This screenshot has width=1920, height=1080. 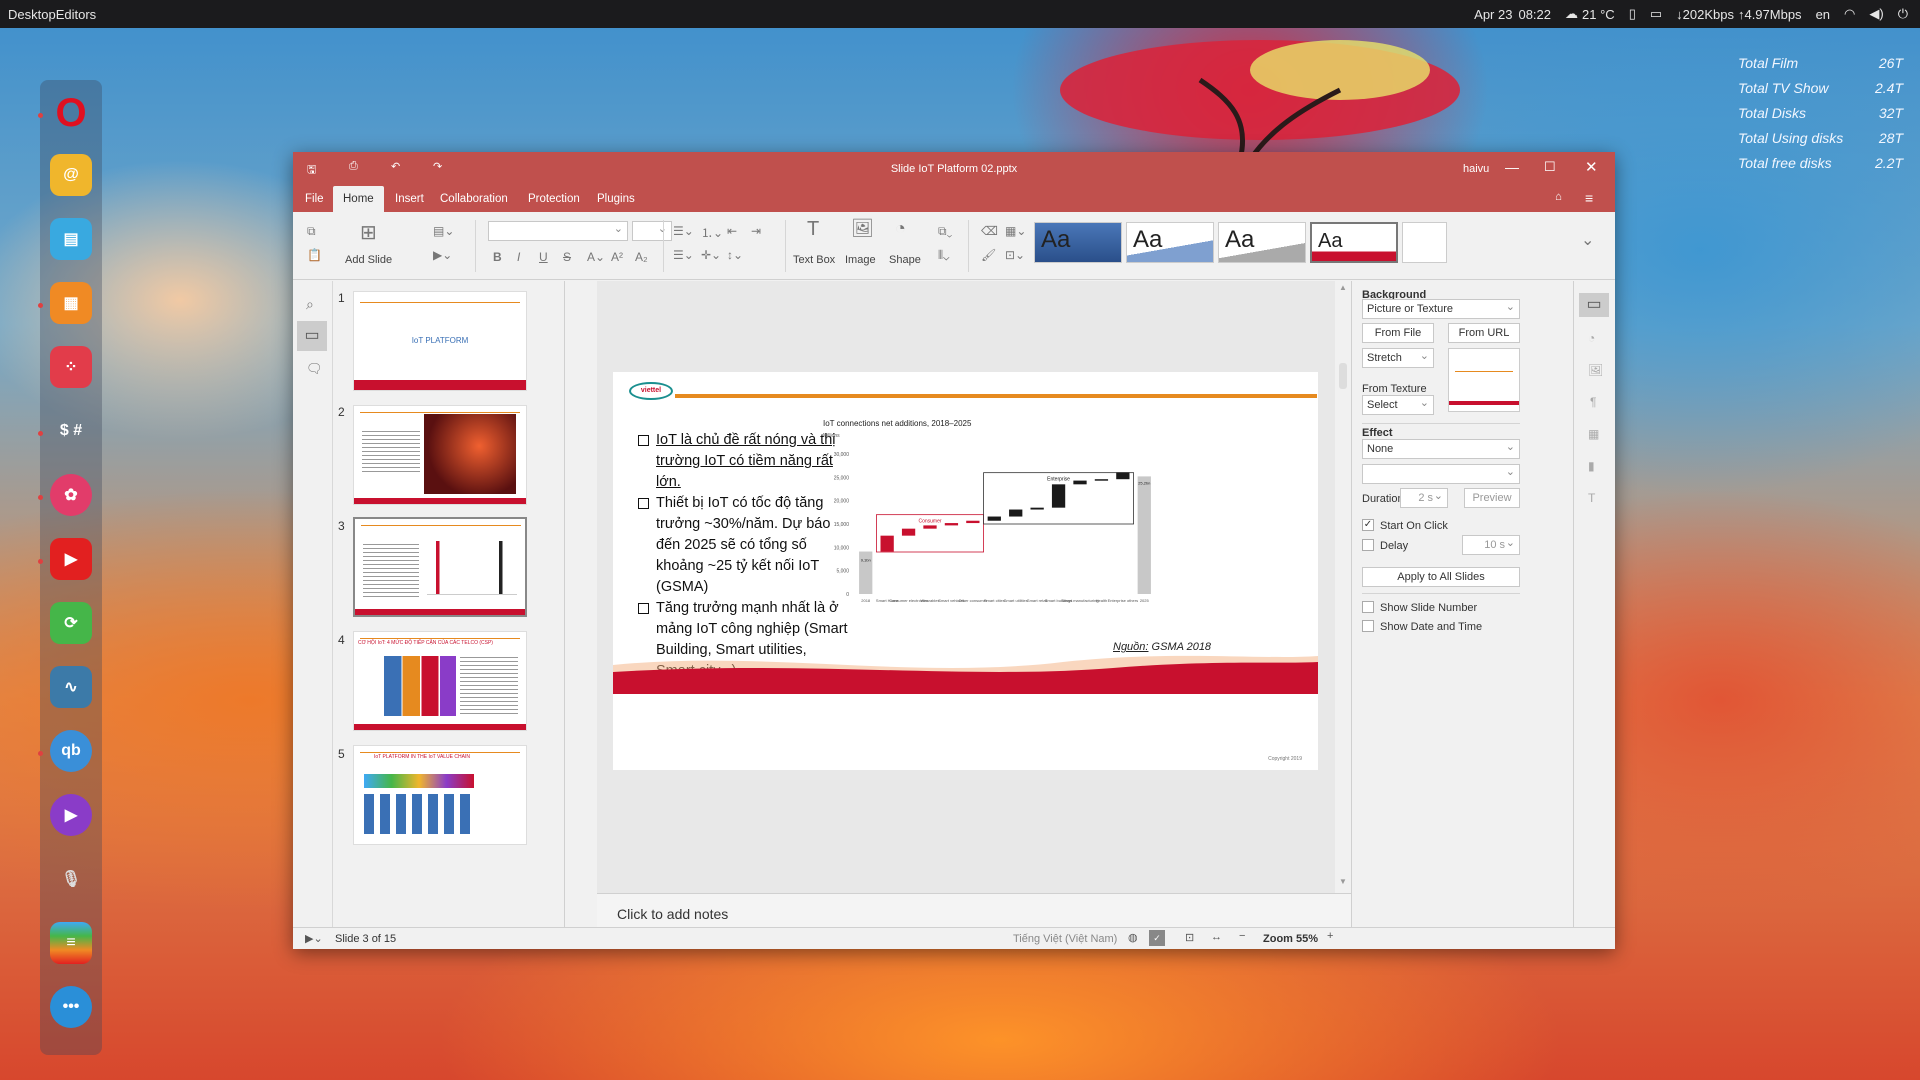 I want to click on tab-plugins: Plugins, so click(x=616, y=199).